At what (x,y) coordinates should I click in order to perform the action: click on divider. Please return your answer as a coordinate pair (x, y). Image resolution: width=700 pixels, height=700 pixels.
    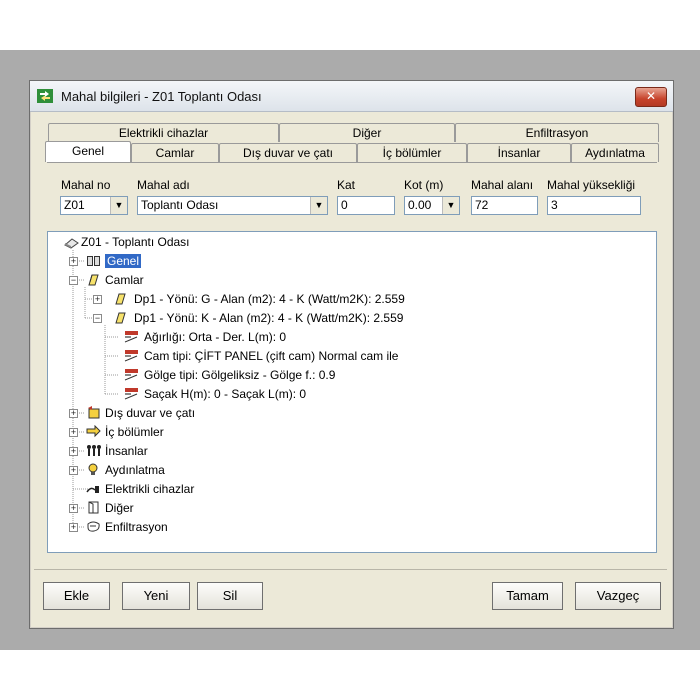
    Looking at the image, I should click on (350, 569).